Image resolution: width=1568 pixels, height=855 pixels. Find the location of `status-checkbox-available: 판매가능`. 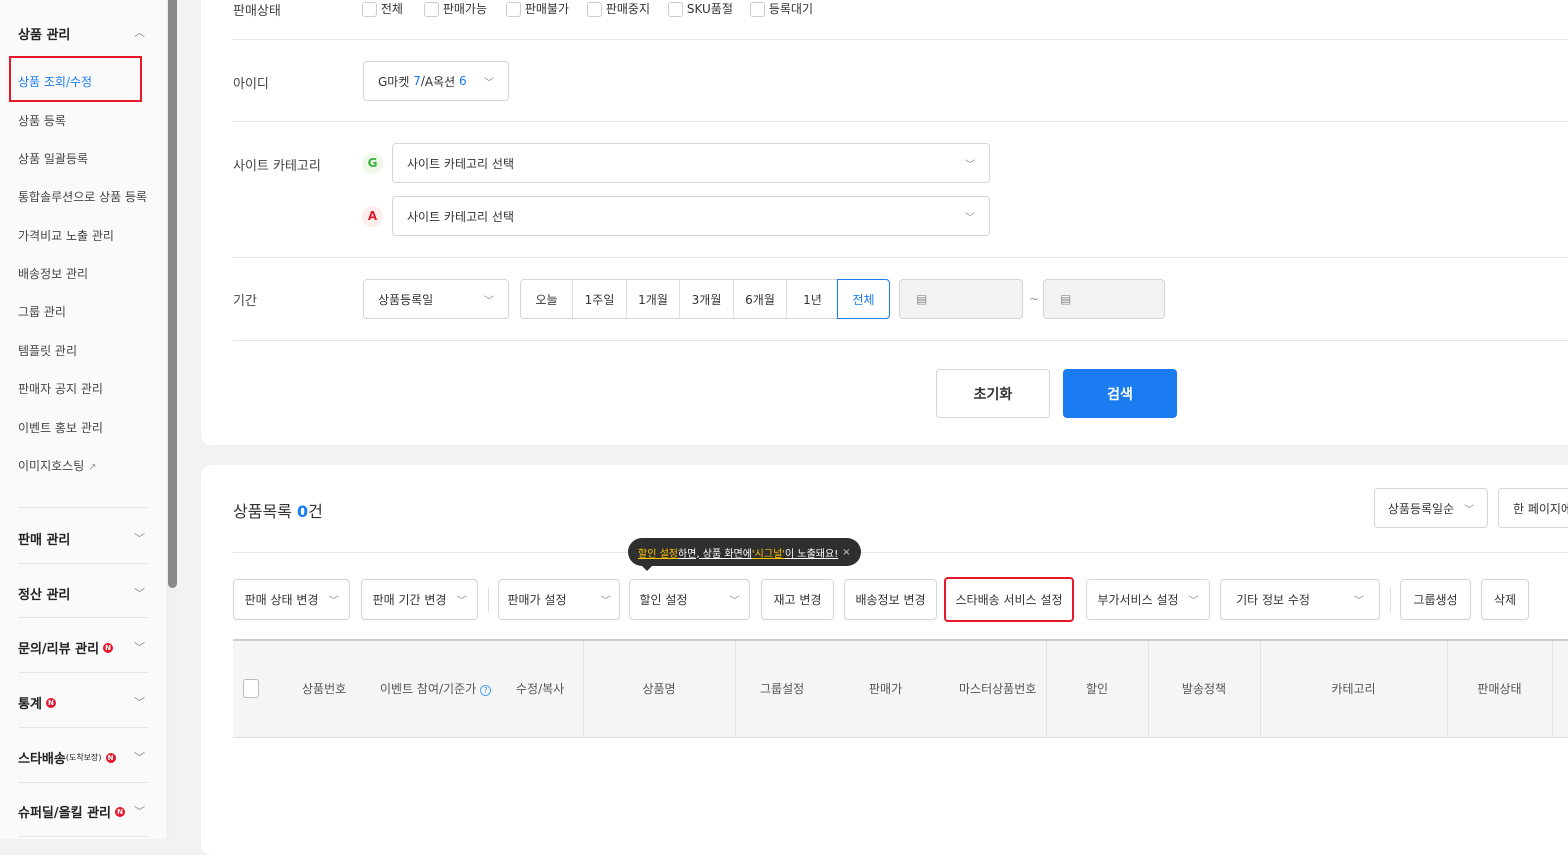

status-checkbox-available: 판매가능 is located at coordinates (465, 8).